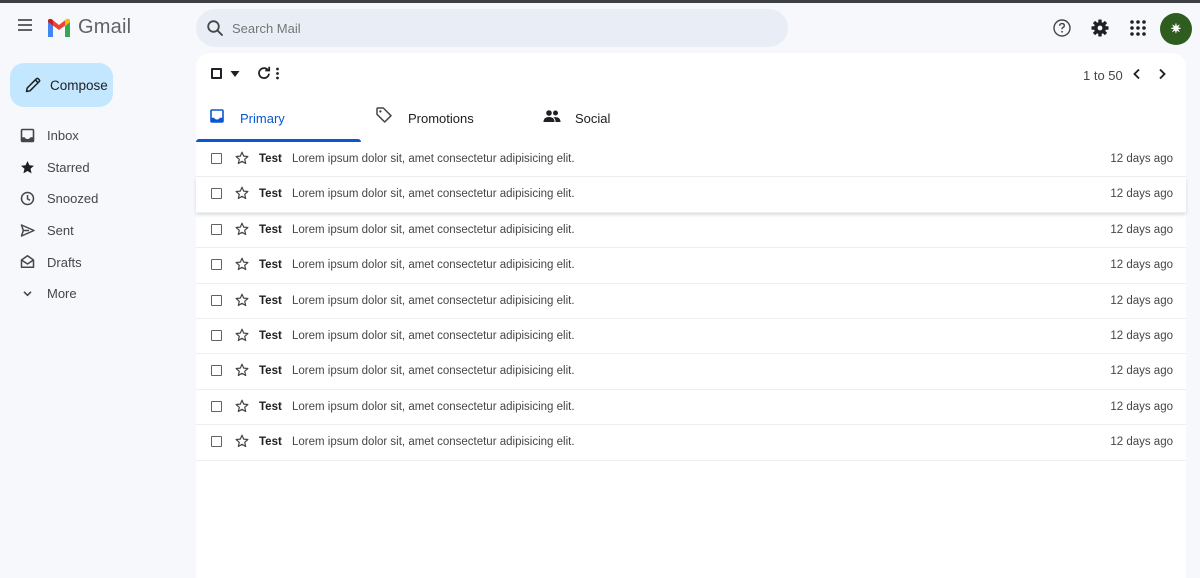 This screenshot has width=1200, height=578. What do you see at coordinates (95, 168) in the screenshot?
I see `sidebar-item-starred: Starred` at bounding box center [95, 168].